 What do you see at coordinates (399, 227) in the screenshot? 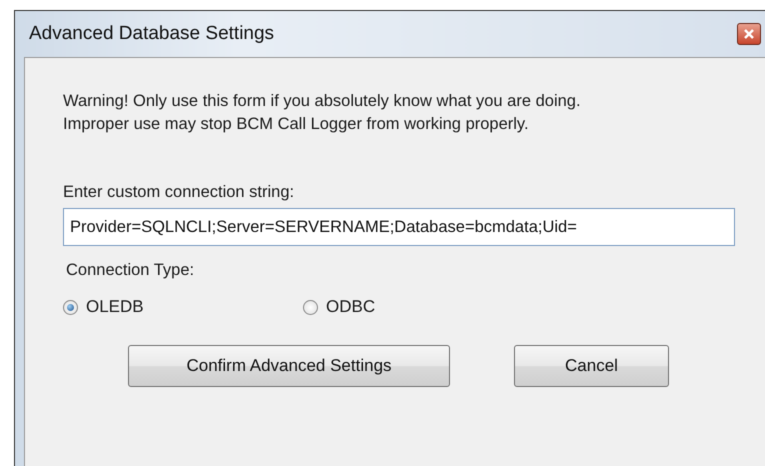
I see `connection-string-field: Provider=SQLNCLI;Server=SERVERNAME;Database=bcmdata;Uid=` at bounding box center [399, 227].